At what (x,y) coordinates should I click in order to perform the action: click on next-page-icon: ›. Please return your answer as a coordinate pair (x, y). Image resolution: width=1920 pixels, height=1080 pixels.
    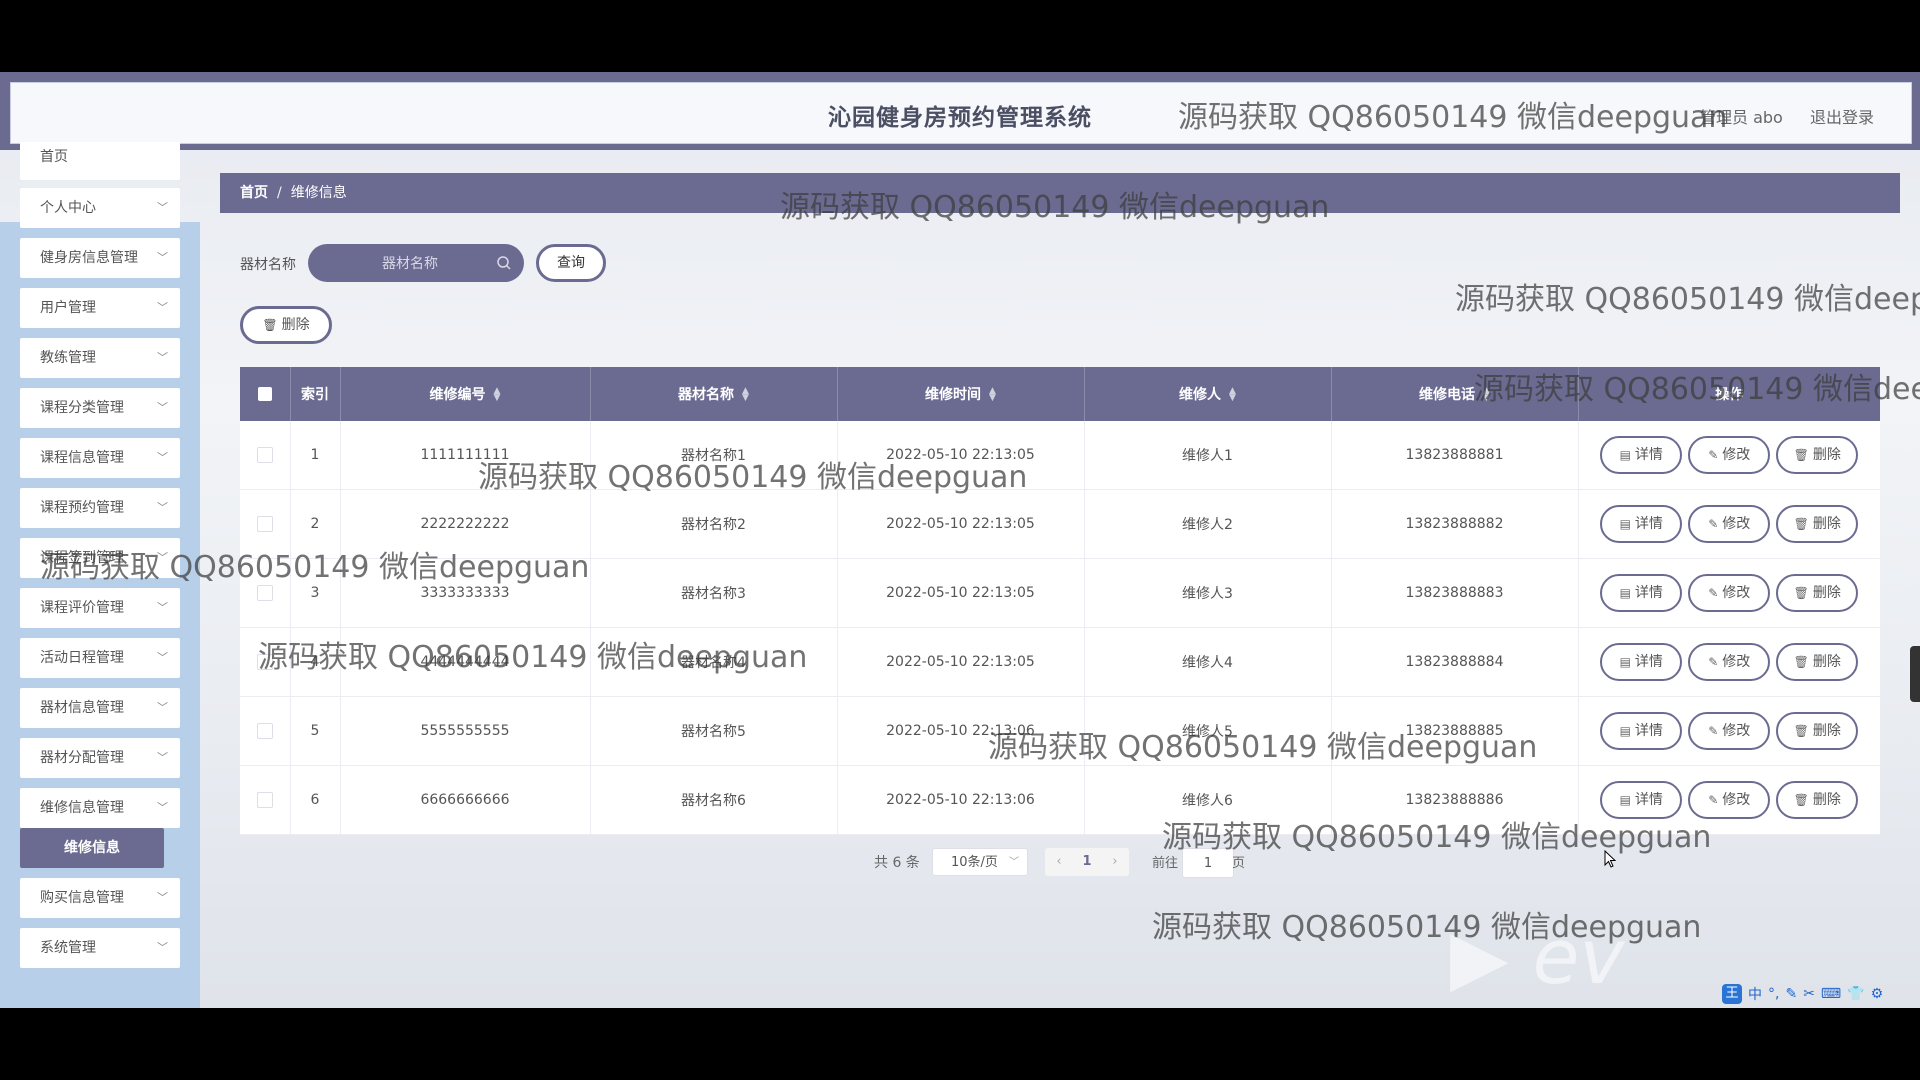
    Looking at the image, I should click on (1115, 862).